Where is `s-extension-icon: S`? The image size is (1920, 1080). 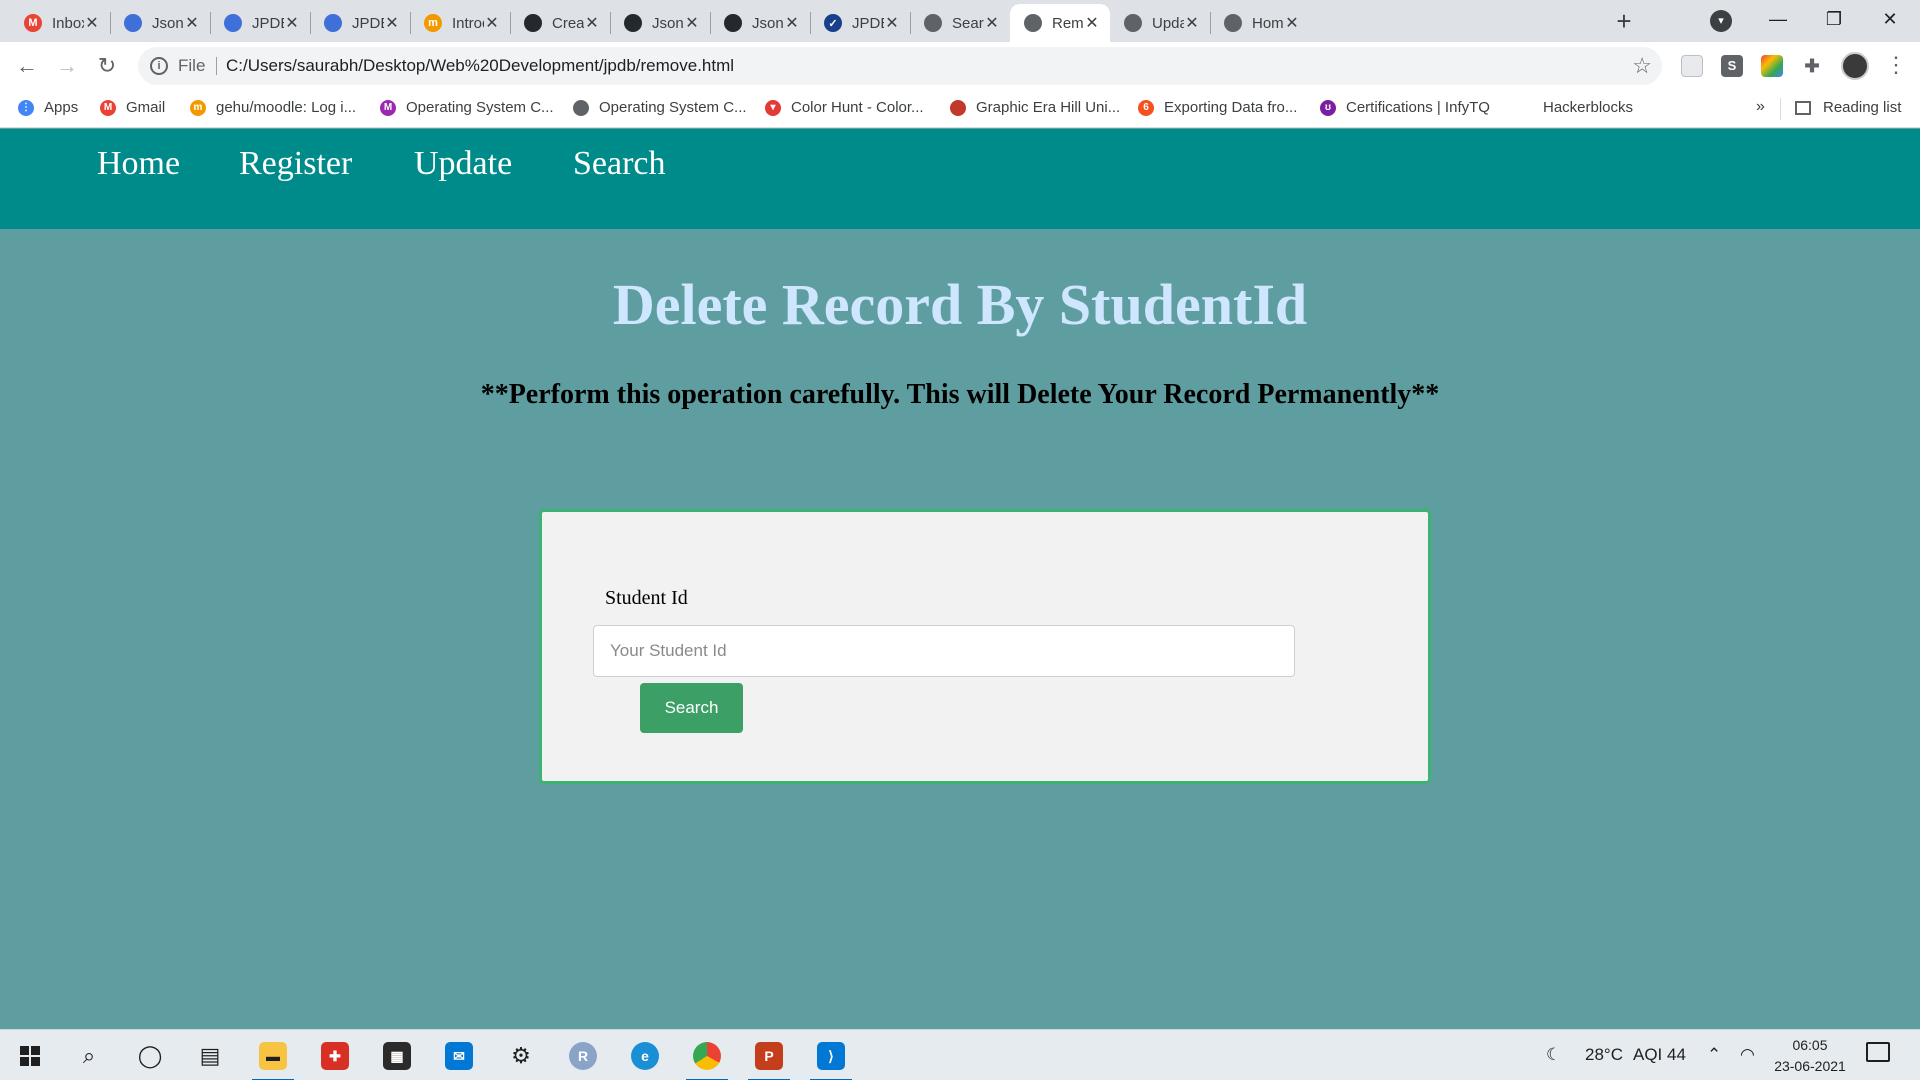 s-extension-icon: S is located at coordinates (1732, 66).